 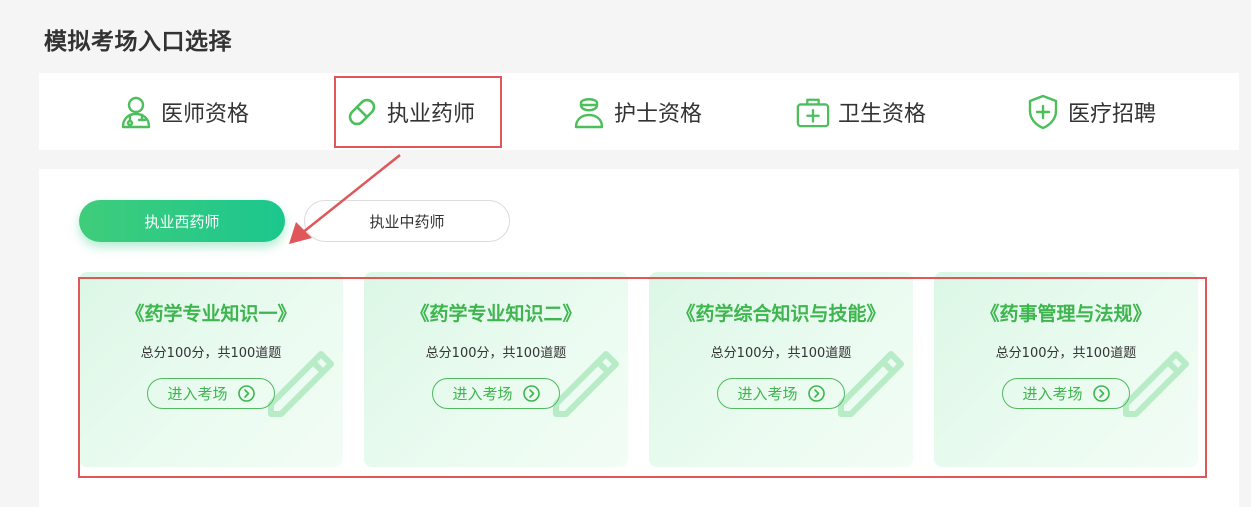 I want to click on card-title: 《药学专业知识一》, so click(x=211, y=314).